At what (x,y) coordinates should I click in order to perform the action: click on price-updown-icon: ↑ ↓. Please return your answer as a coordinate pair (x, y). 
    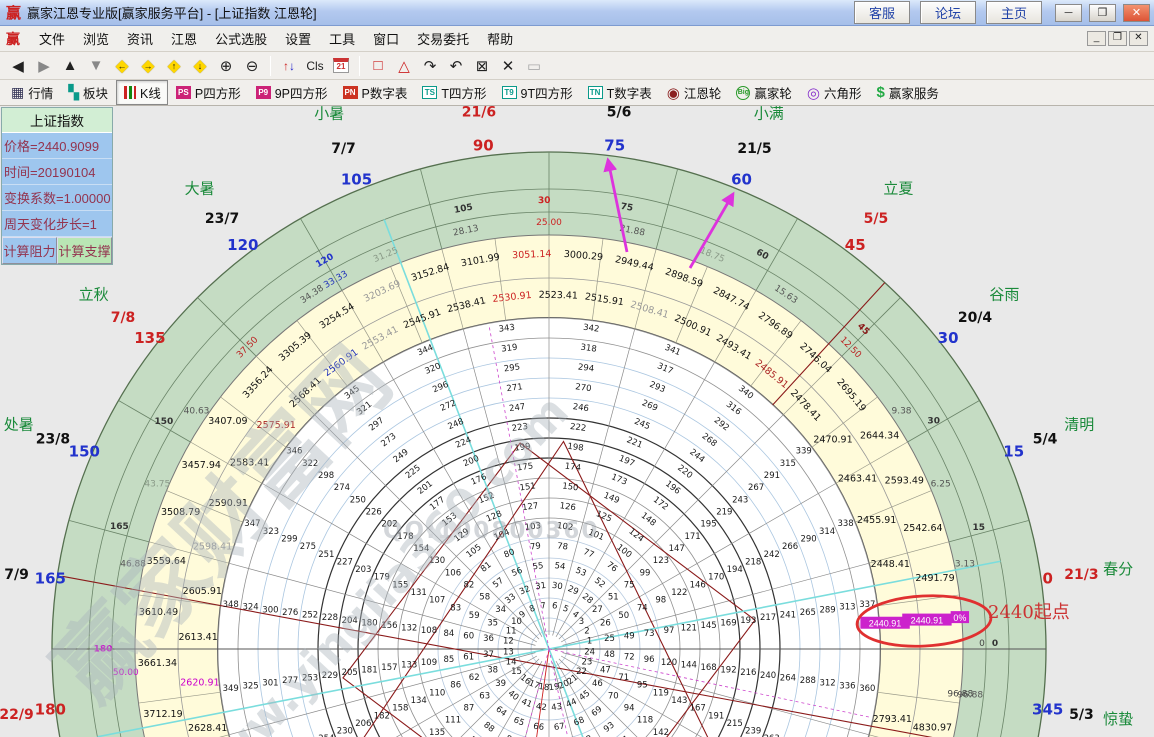
    Looking at the image, I should click on (289, 66).